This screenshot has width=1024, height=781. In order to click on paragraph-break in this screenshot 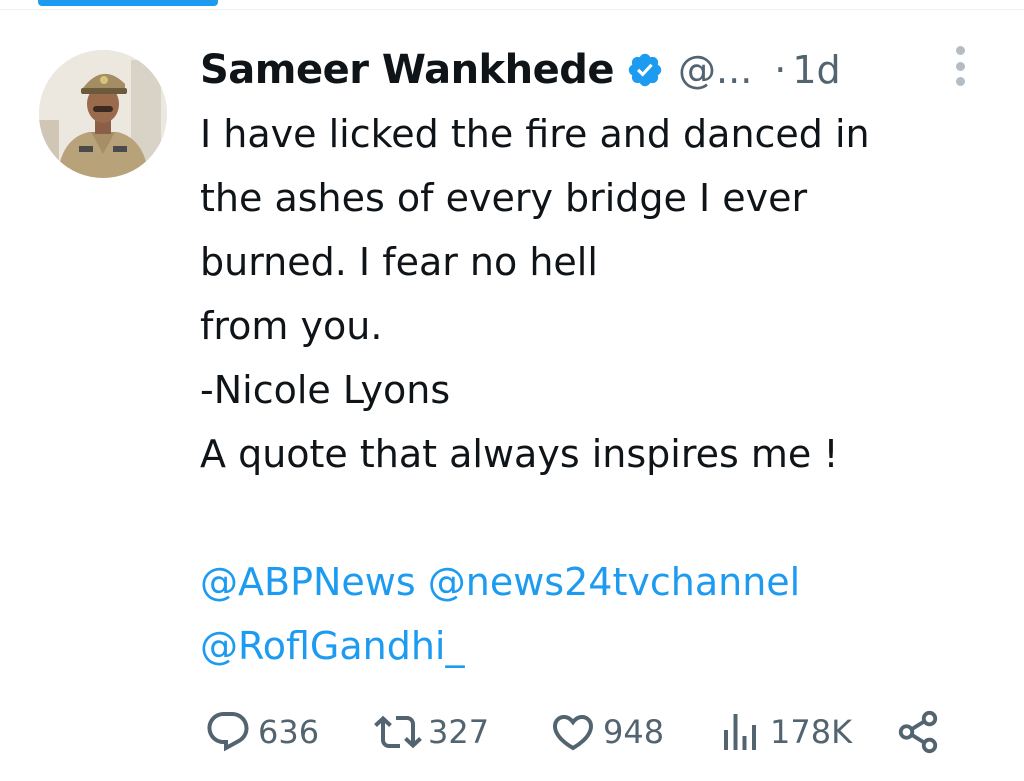, I will do `click(600, 518)`.